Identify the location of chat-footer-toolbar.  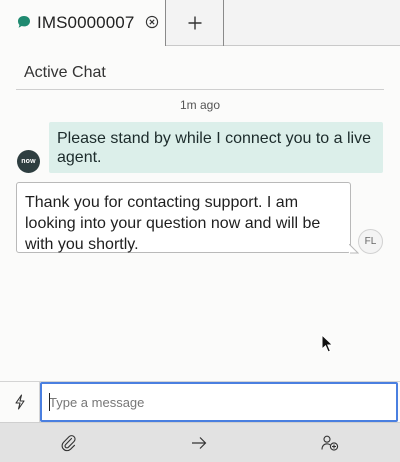
(200, 442).